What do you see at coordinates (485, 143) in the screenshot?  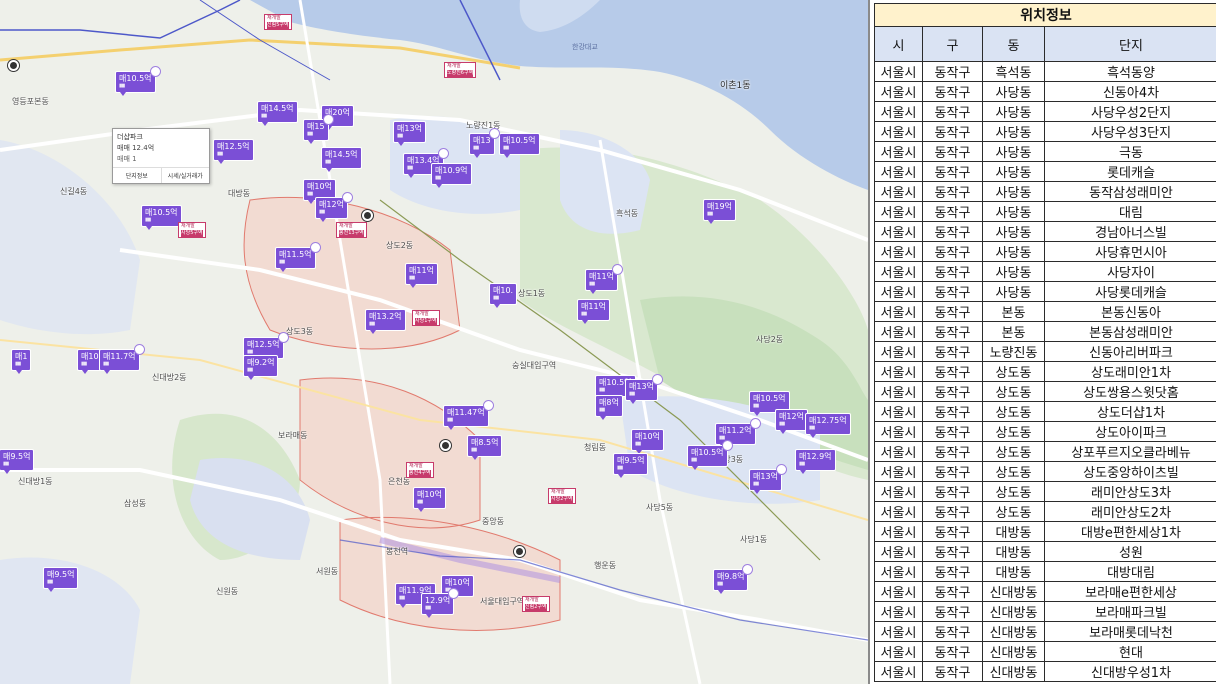 I see `price-pin: 매13` at bounding box center [485, 143].